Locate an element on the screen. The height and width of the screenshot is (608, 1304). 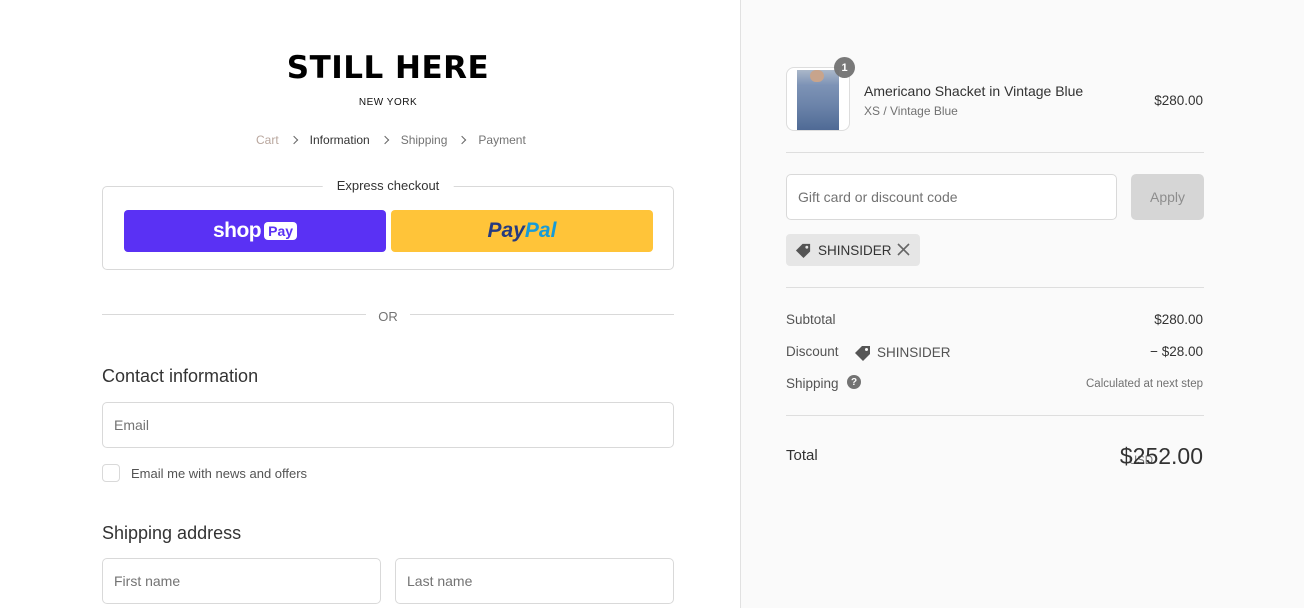
product-name: Americano Shacket in Vintage Blue is located at coordinates (974, 91).